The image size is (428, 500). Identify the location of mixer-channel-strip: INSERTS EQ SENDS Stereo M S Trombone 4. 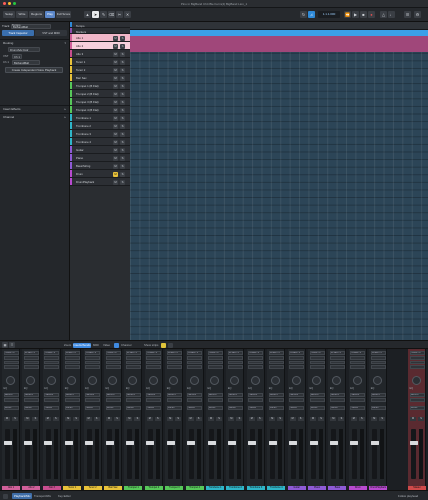
(276, 419).